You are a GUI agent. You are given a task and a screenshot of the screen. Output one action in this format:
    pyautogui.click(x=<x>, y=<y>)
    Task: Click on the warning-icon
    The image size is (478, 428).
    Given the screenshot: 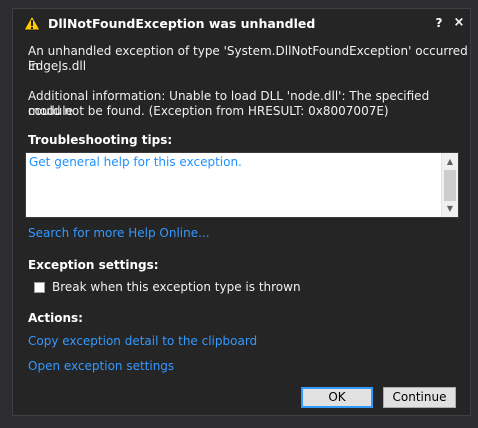 What is the action you would take?
    pyautogui.click(x=32, y=22)
    